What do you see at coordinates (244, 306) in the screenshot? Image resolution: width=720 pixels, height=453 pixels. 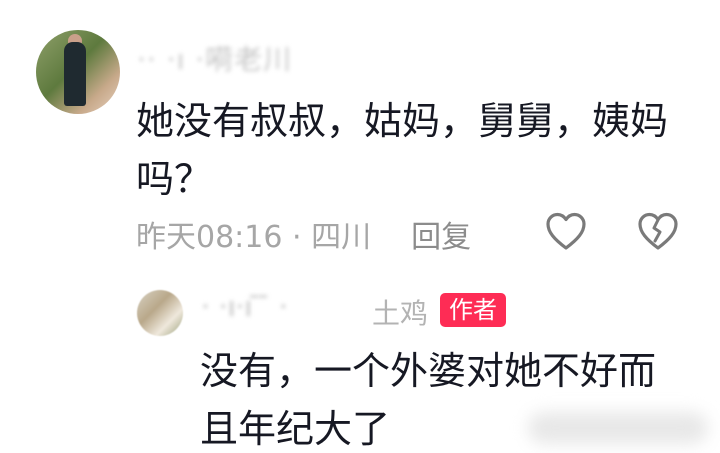 I see `reply-username: · ·ı·ı ̄ ̄ ·` at bounding box center [244, 306].